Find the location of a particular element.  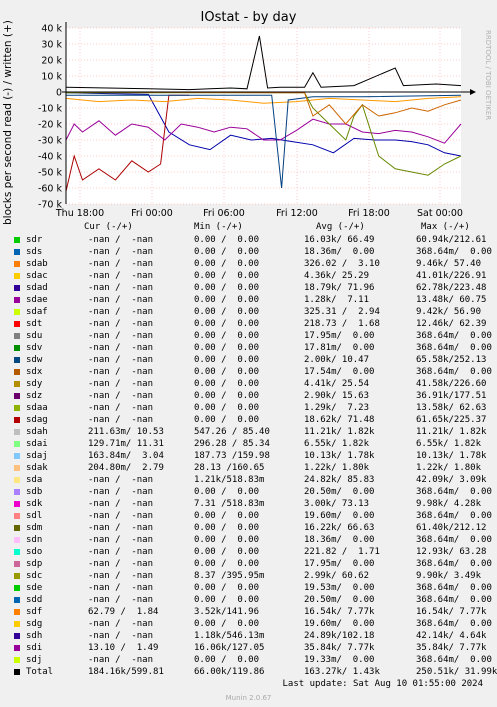

legend-max: 61.65k/225.37 is located at coordinates (451, 420).